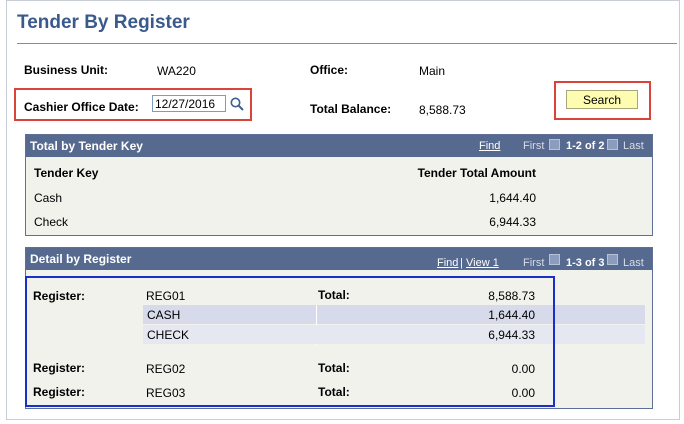  What do you see at coordinates (585, 263) in the screenshot?
I see `register-range: 1-3 of 3` at bounding box center [585, 263].